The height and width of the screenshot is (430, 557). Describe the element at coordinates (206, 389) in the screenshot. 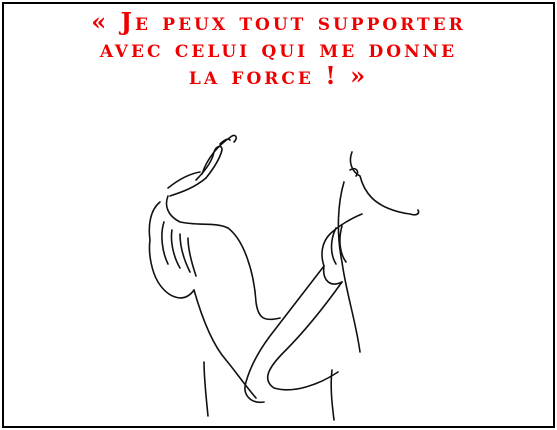

I see `left-torso-edge` at that location.